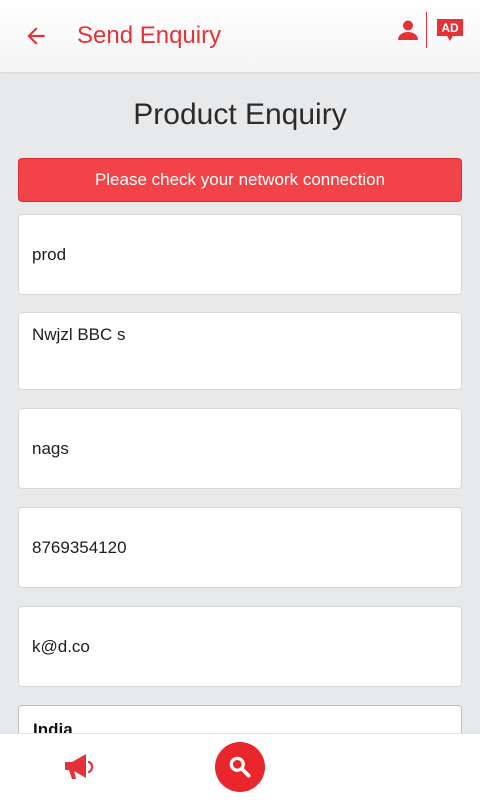  What do you see at coordinates (79, 334) in the screenshot?
I see `message-field-value: Nwjzl BBC s` at bounding box center [79, 334].